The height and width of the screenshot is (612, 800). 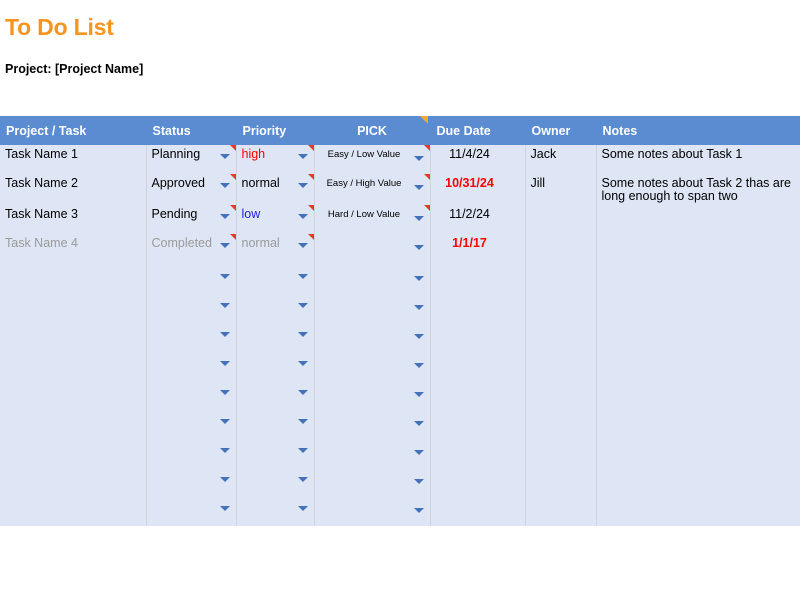 I want to click on cell-owner: Jack, so click(x=561, y=159).